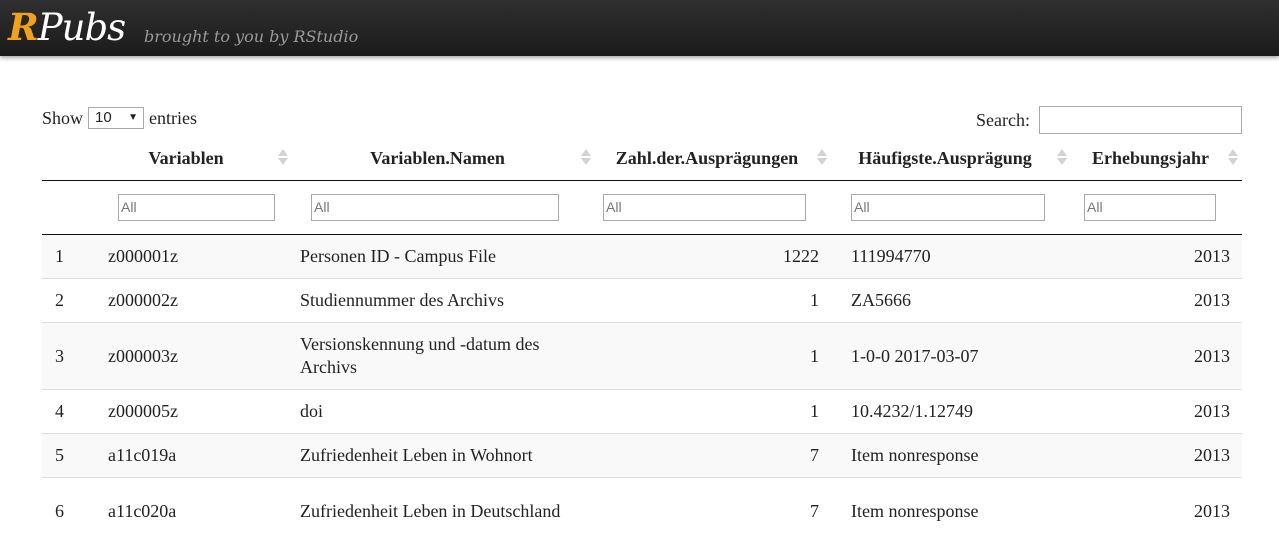  Describe the element at coordinates (443, 300) in the screenshot. I see `cell-variablen-namen: Studiennummer des Archivs` at that location.